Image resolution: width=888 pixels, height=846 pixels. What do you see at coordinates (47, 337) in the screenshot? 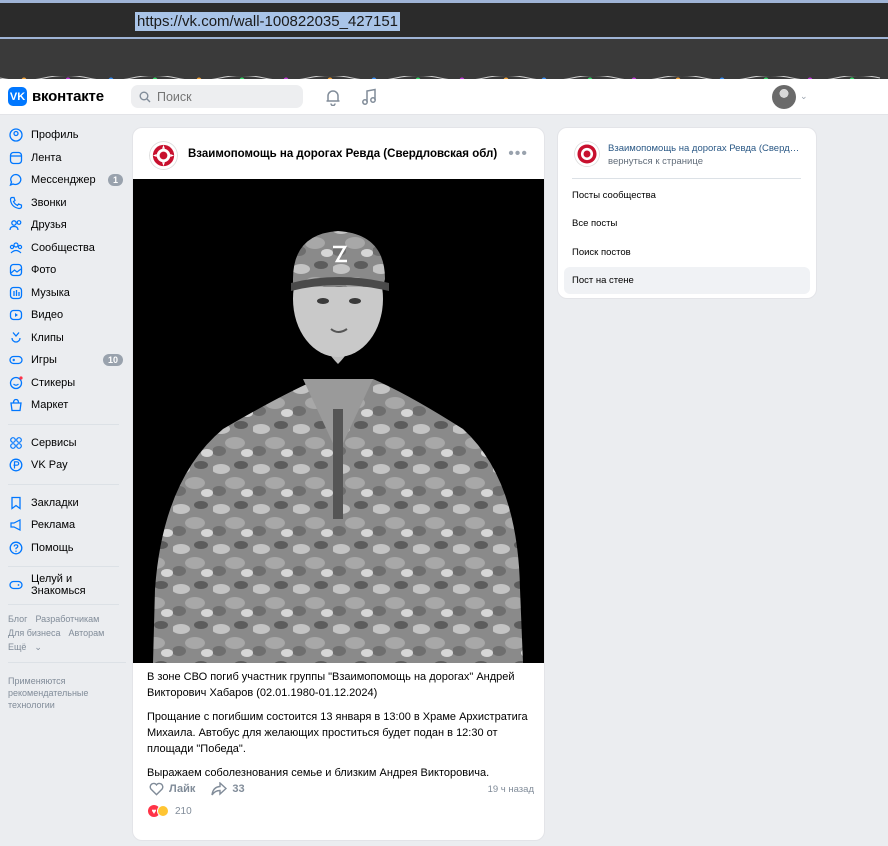
I see `sidebar-item-label: Клипы` at bounding box center [47, 337].